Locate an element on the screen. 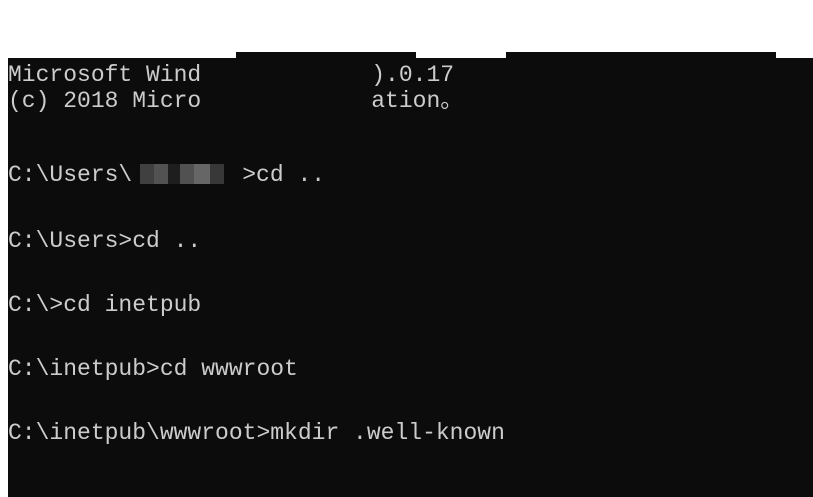 This screenshot has height=497, width=813. header-text-right: ation。 is located at coordinates (417, 101).